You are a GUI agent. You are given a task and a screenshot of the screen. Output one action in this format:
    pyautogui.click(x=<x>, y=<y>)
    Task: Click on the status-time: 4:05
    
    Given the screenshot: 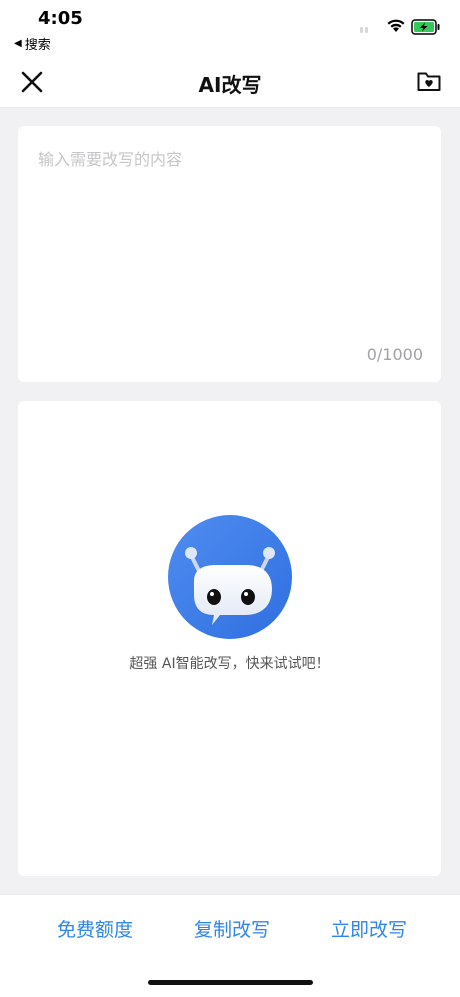 What is the action you would take?
    pyautogui.click(x=60, y=18)
    